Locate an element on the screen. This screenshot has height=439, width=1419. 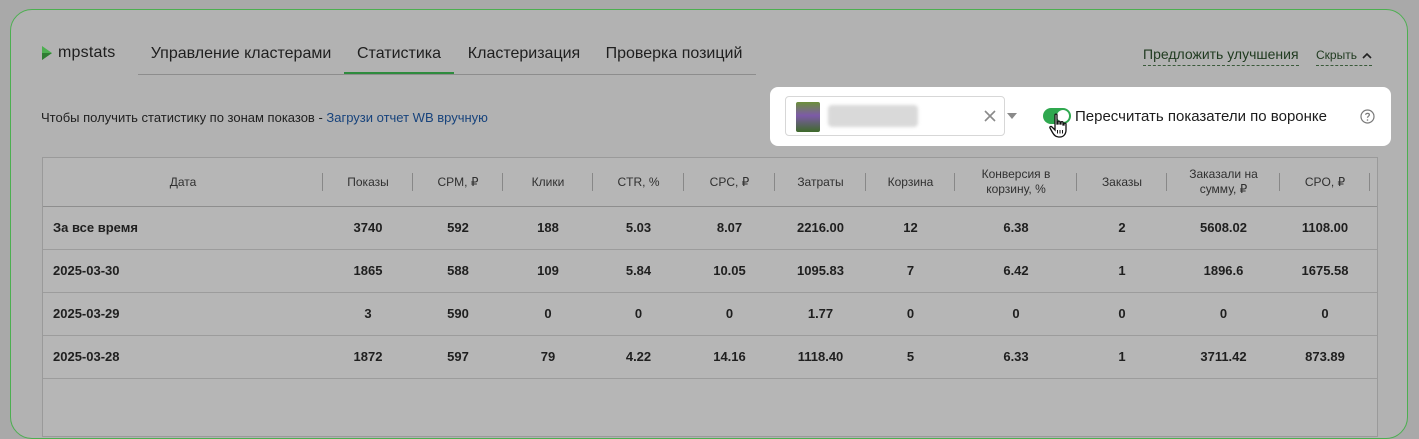
tab-clustering: Кластеризация is located at coordinates (524, 53).